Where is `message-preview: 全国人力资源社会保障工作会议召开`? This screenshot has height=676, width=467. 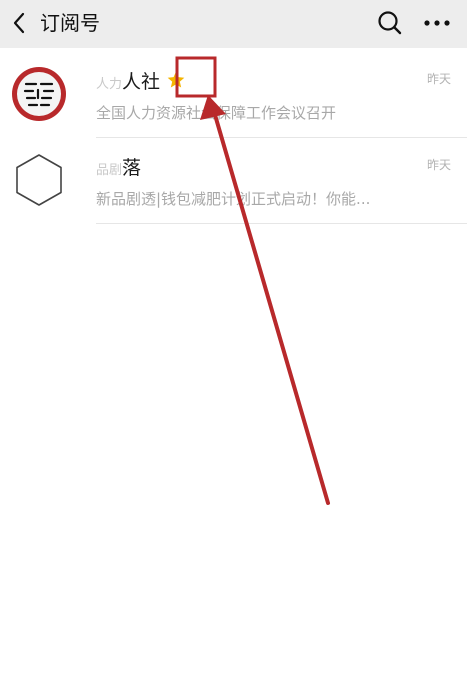
message-preview: 全国人力资源社会保障工作会议召开 is located at coordinates (216, 113).